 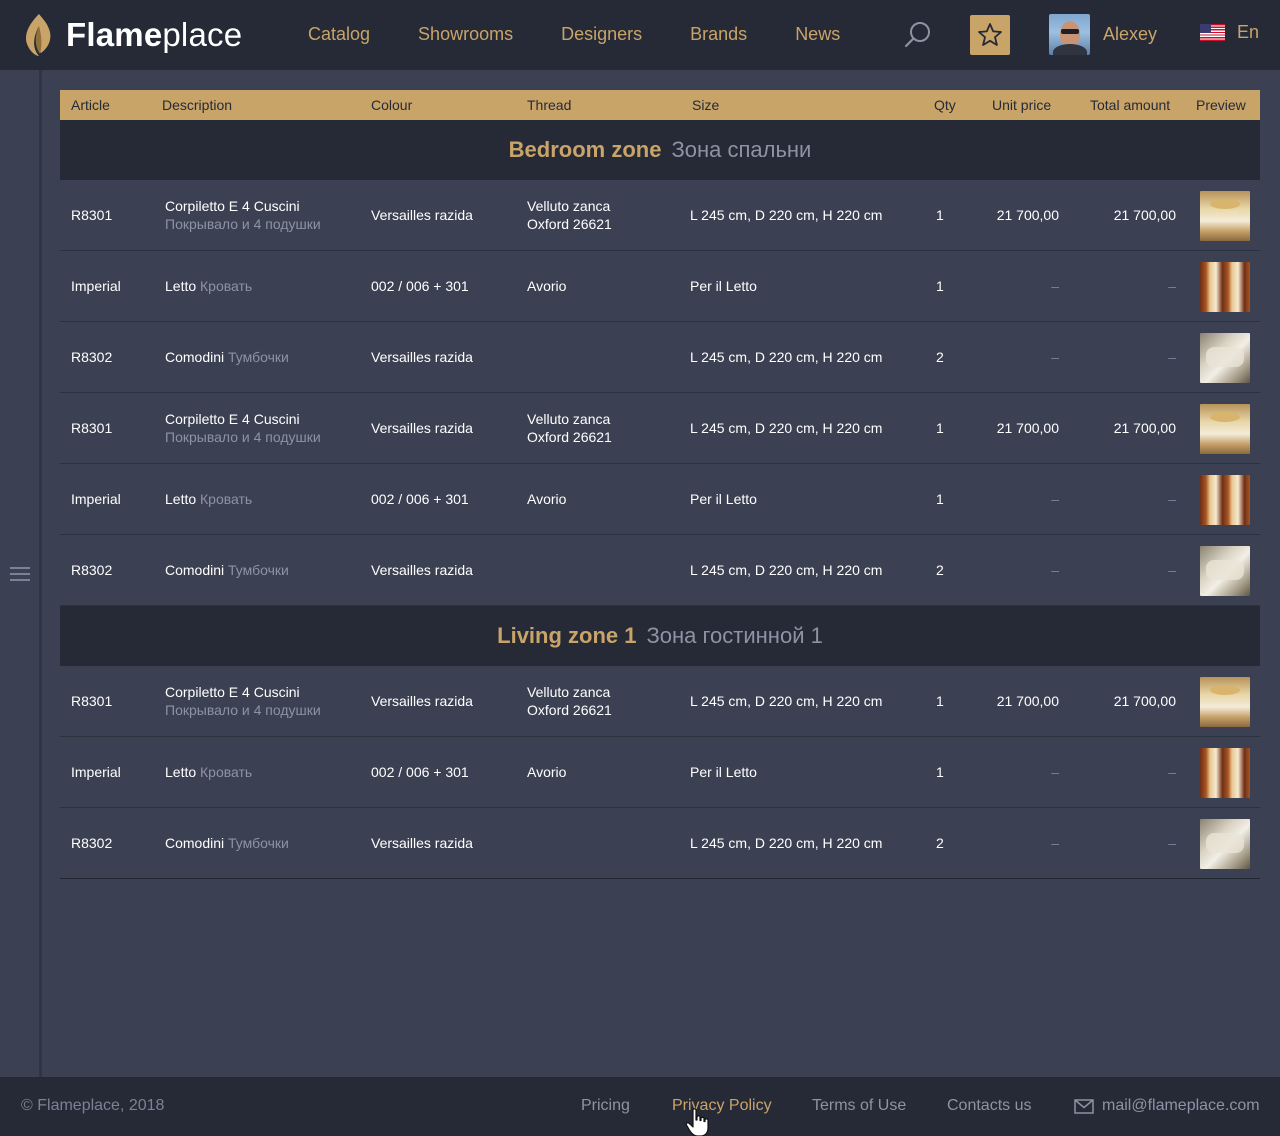 What do you see at coordinates (569, 701) in the screenshot?
I see `thread-cell: Velluto zanca Oxford 26621` at bounding box center [569, 701].